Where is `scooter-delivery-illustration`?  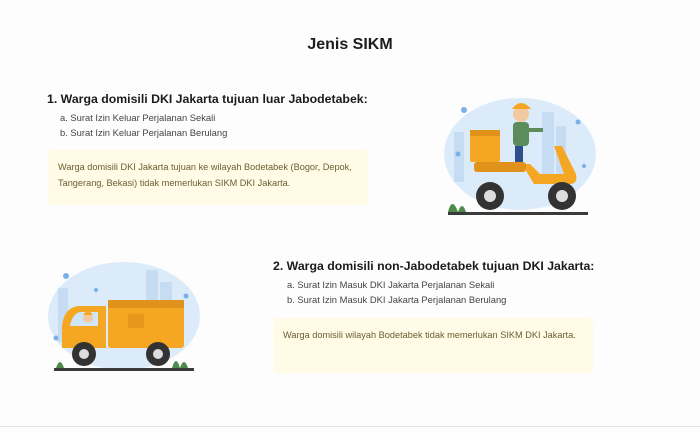 scooter-delivery-illustration is located at coordinates (520, 156).